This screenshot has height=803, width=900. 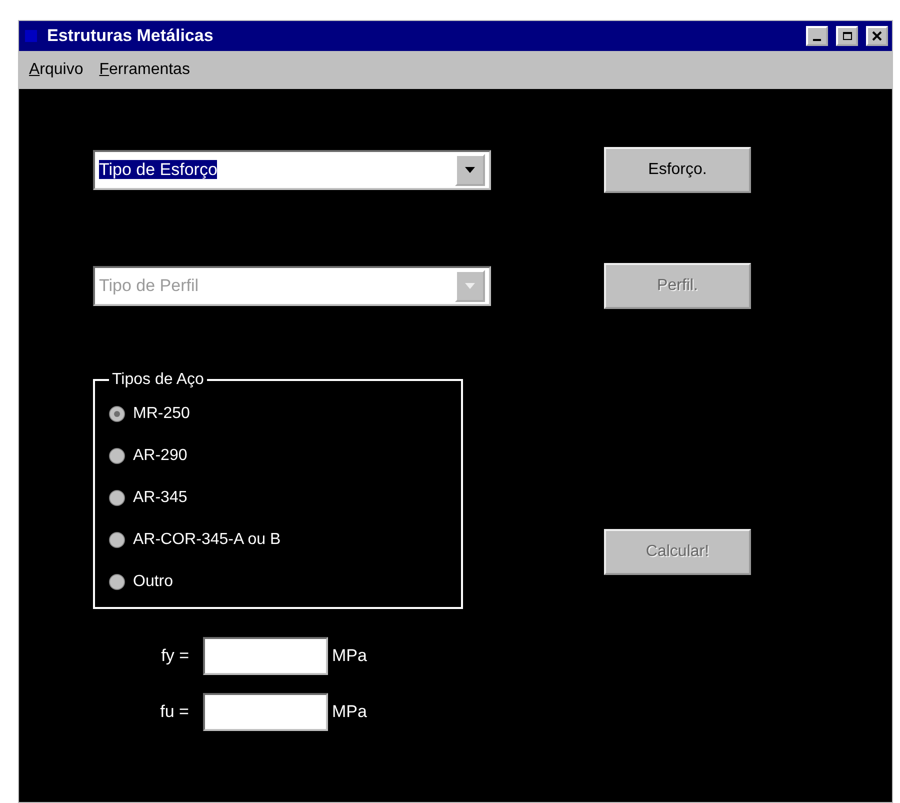 I want to click on radio-option: MR-250, so click(x=278, y=414).